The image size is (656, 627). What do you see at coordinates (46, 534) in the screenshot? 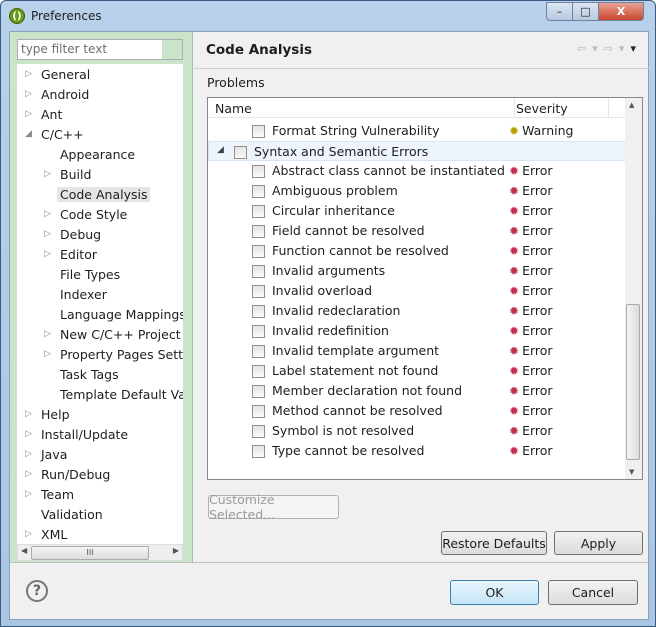
I see `tree-item: ▷ XML` at bounding box center [46, 534].